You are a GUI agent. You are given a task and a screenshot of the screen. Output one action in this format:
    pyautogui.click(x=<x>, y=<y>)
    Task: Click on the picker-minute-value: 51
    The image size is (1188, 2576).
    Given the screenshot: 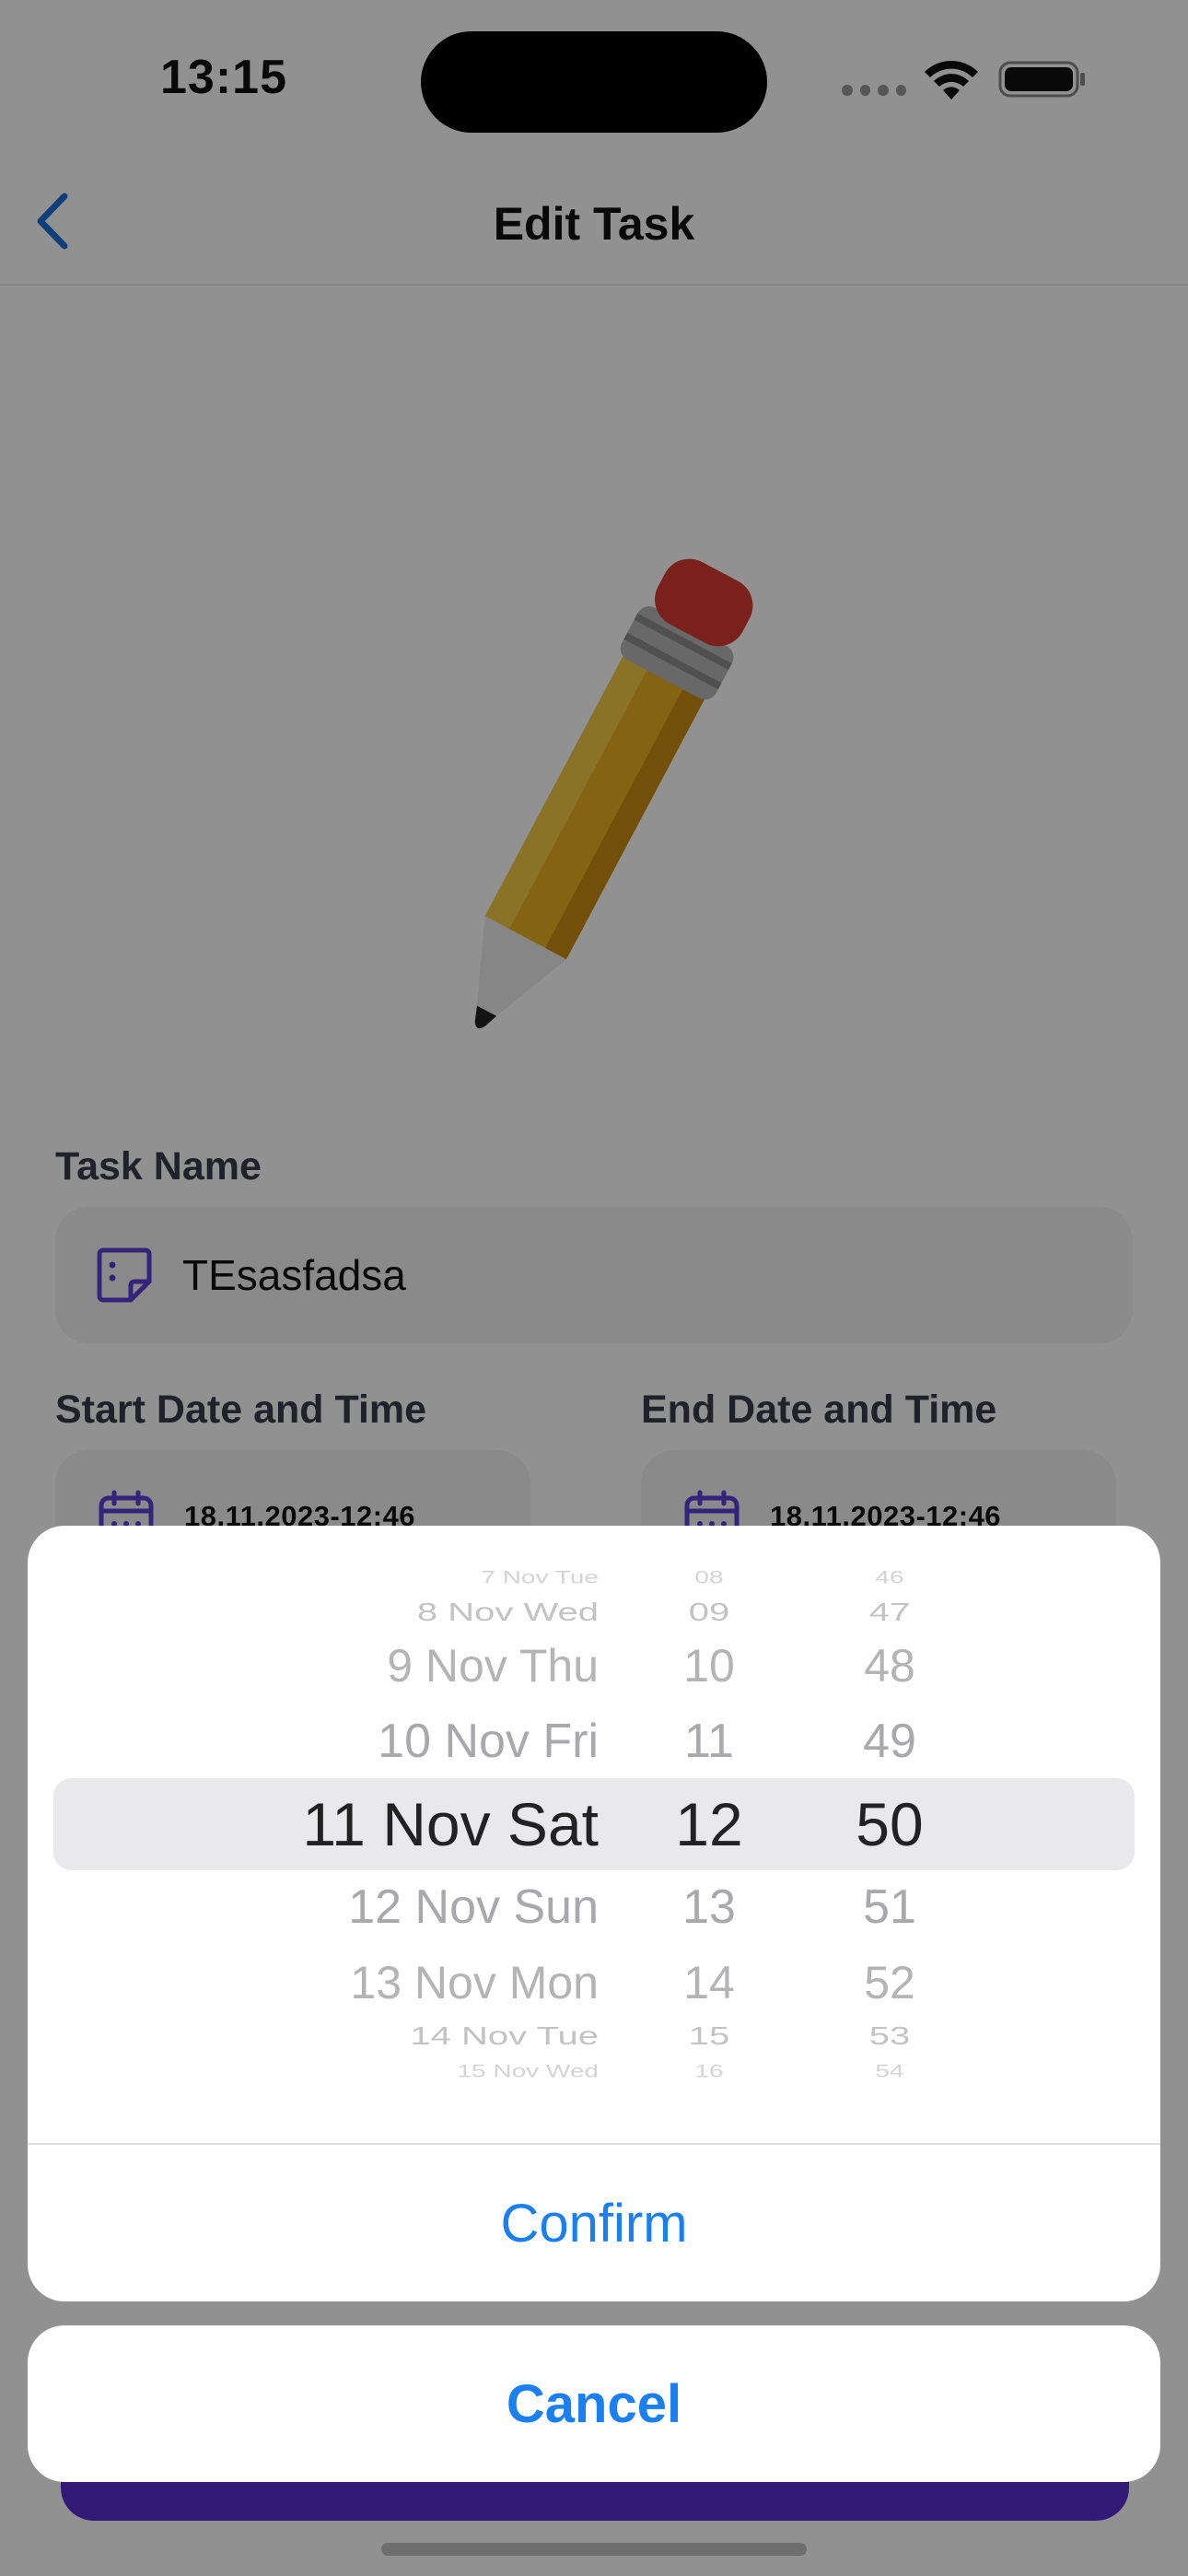 What is the action you would take?
    pyautogui.click(x=889, y=1907)
    